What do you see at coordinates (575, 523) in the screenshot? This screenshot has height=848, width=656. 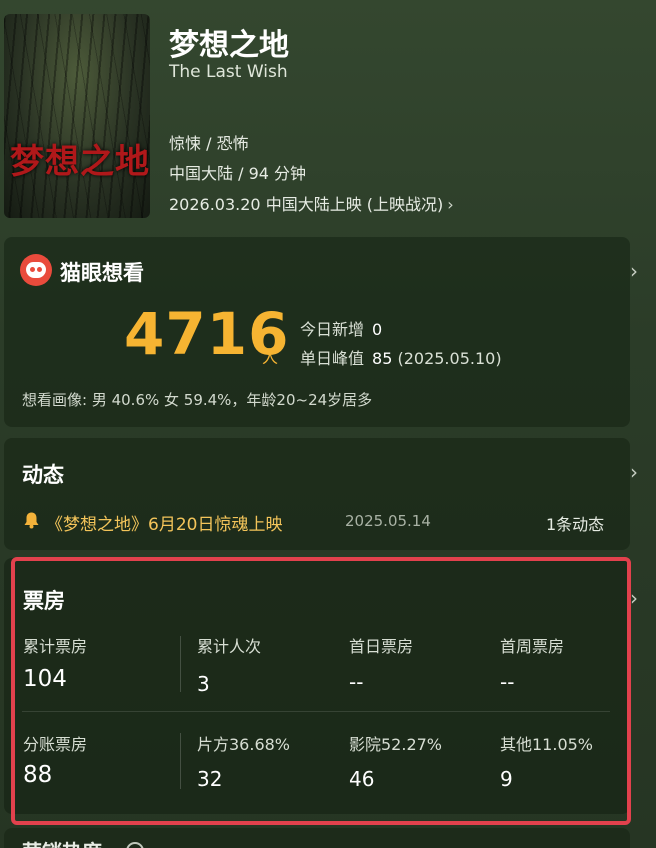 I see `dynamics-count: 1条动态` at bounding box center [575, 523].